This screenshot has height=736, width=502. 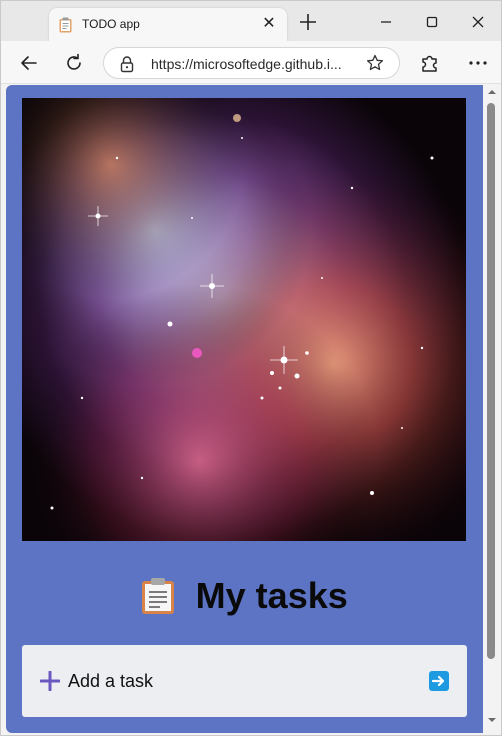 What do you see at coordinates (269, 24) in the screenshot?
I see `close-icon: ✕` at bounding box center [269, 24].